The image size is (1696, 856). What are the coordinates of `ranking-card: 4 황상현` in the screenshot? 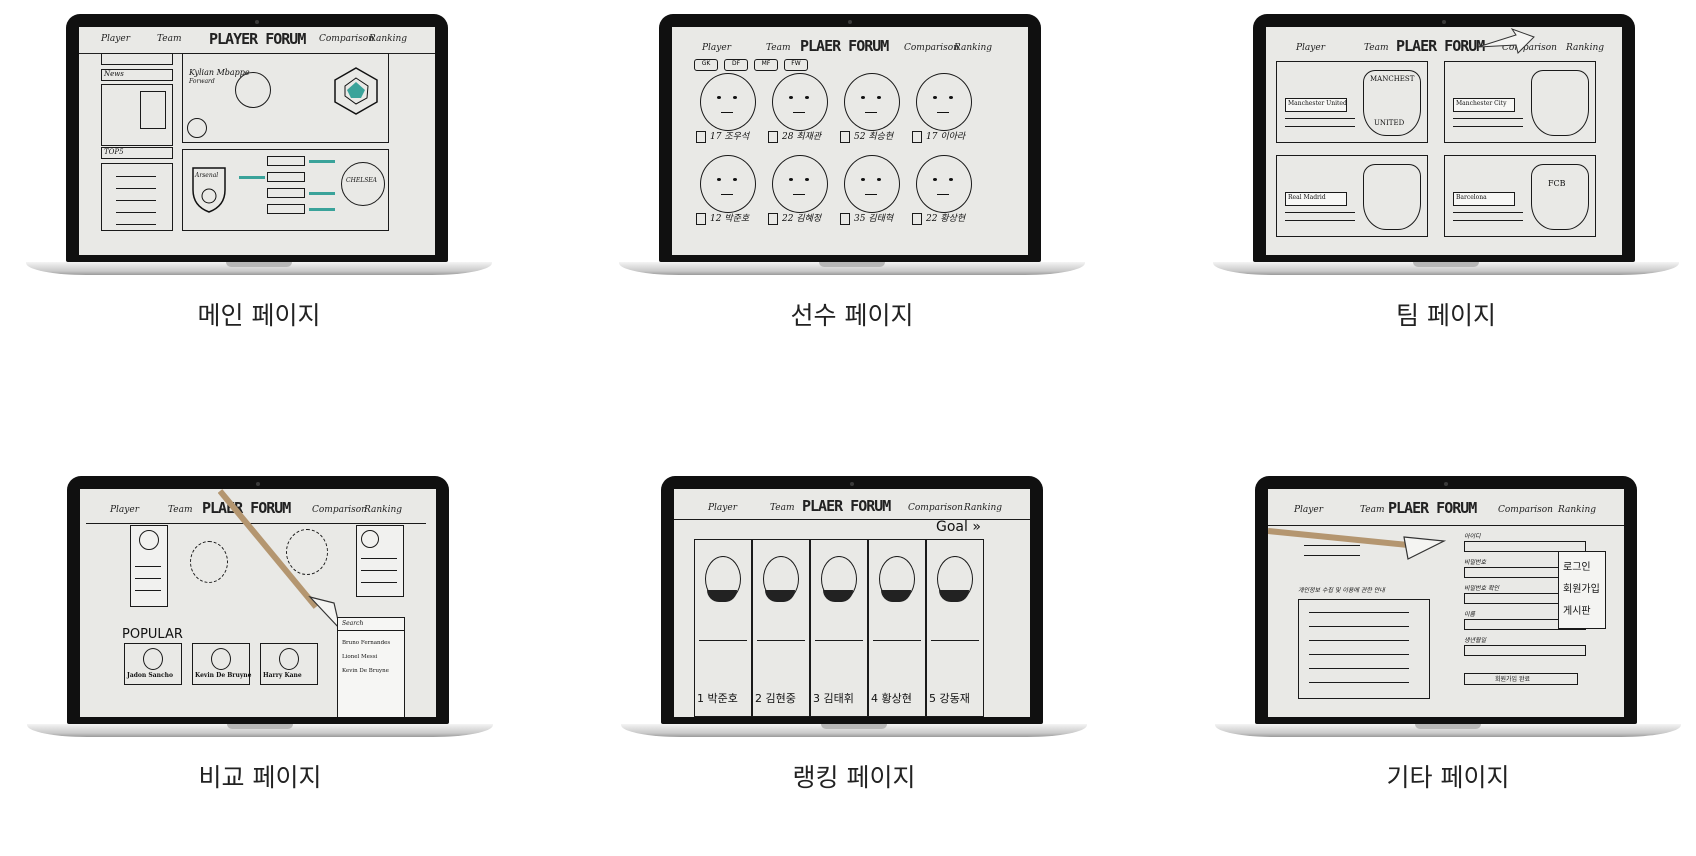 It's located at (897, 628).